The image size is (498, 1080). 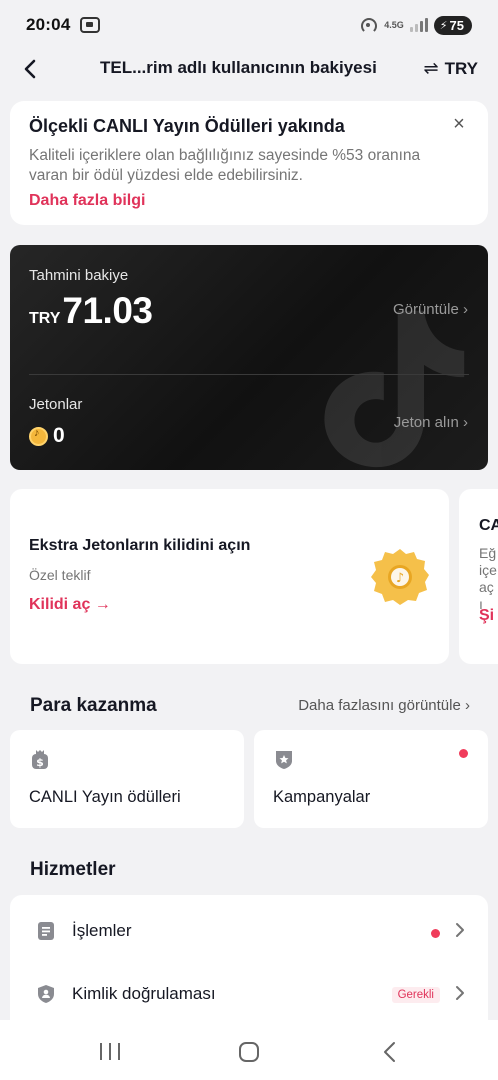 What do you see at coordinates (371, 779) in the screenshot?
I see `campaigns-card: Kampanyalar` at bounding box center [371, 779].